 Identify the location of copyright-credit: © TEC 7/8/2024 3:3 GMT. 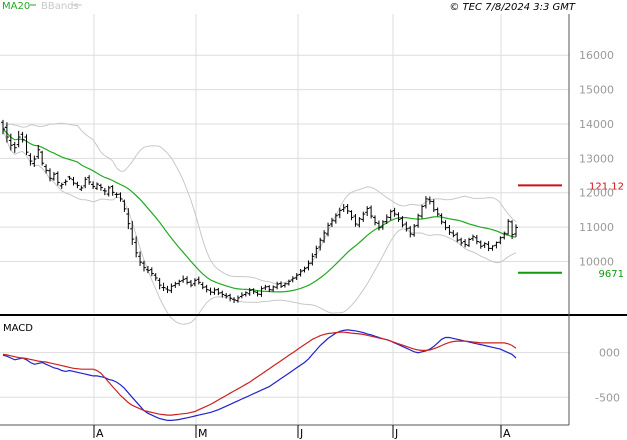
(512, 7).